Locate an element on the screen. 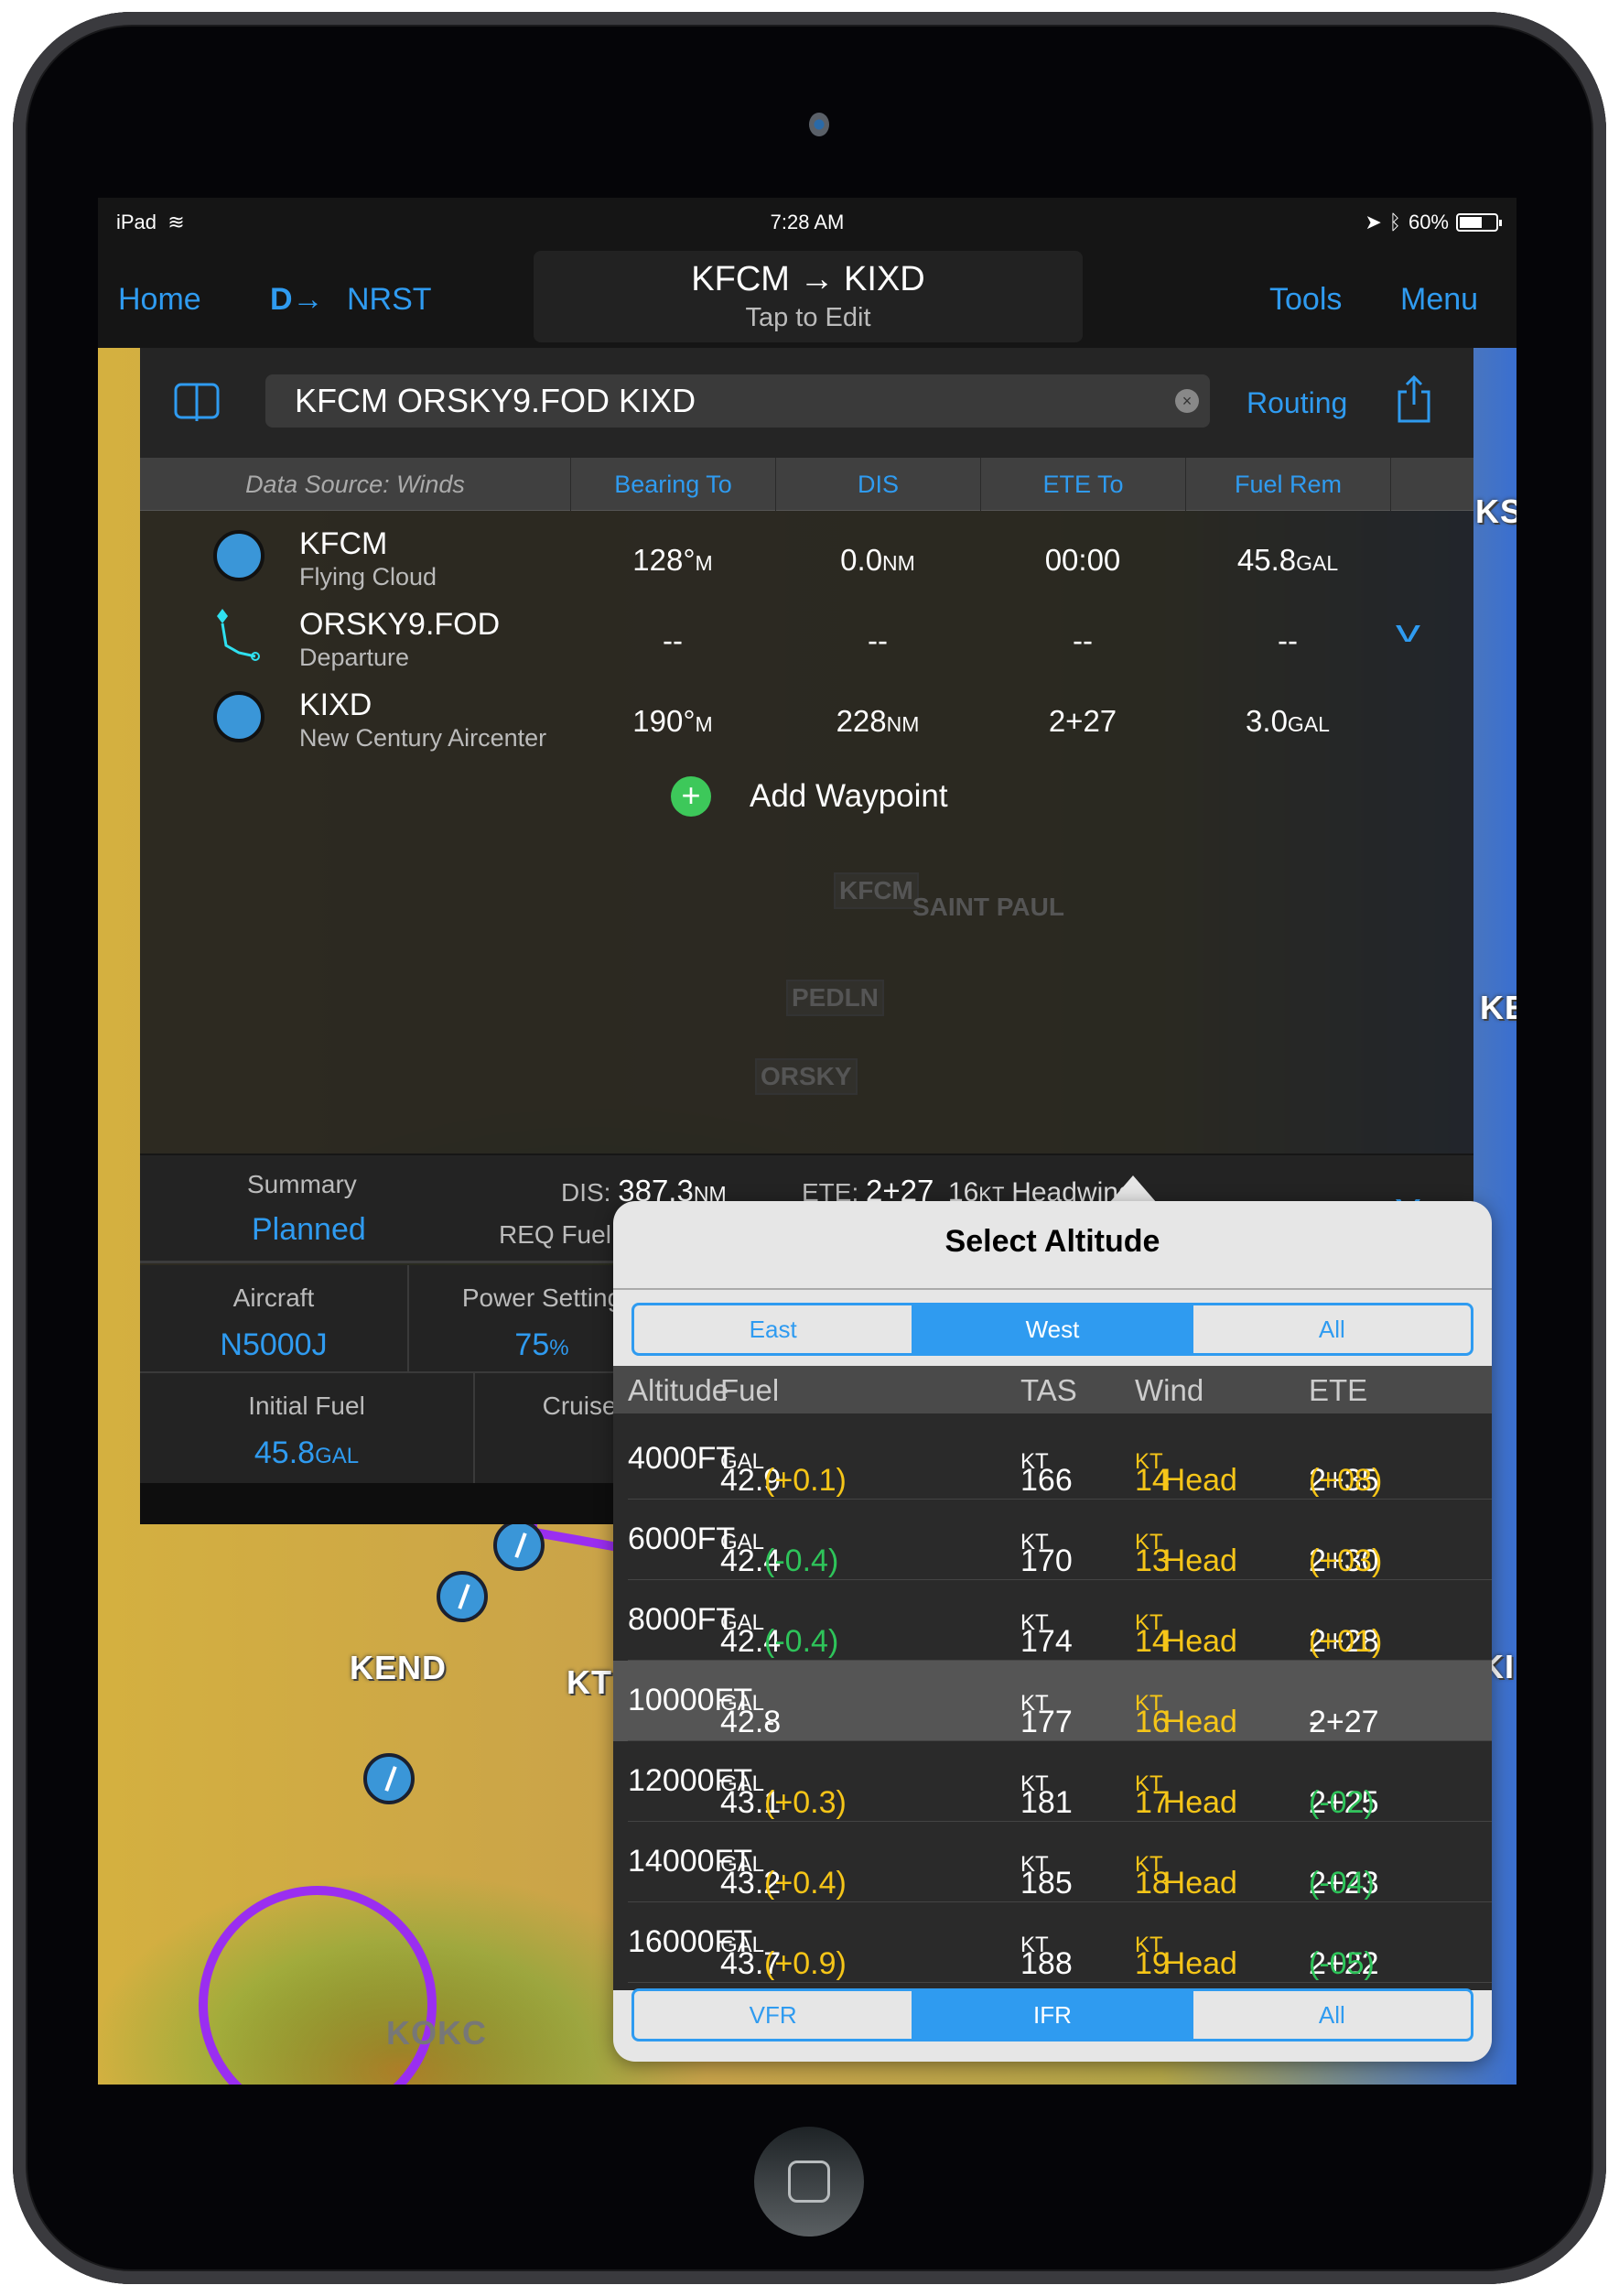 Image resolution: width=1619 pixels, height=2296 pixels. popover-arrow is located at coordinates (1133, 1189).